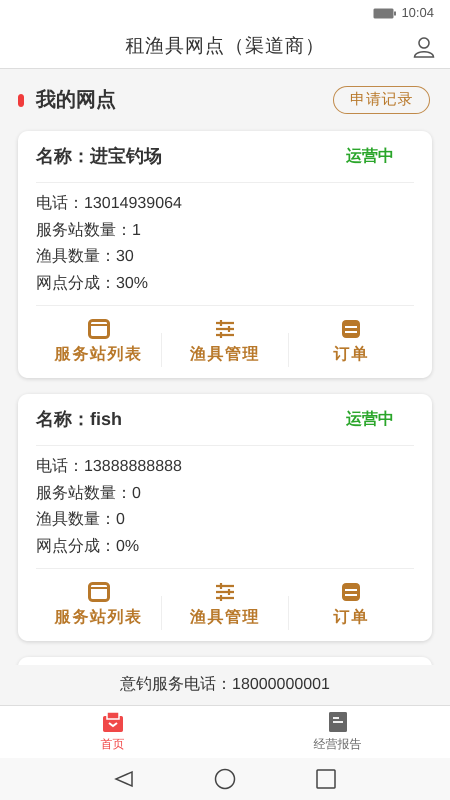  I want to click on info-text: 服务站数量：1, so click(89, 230).